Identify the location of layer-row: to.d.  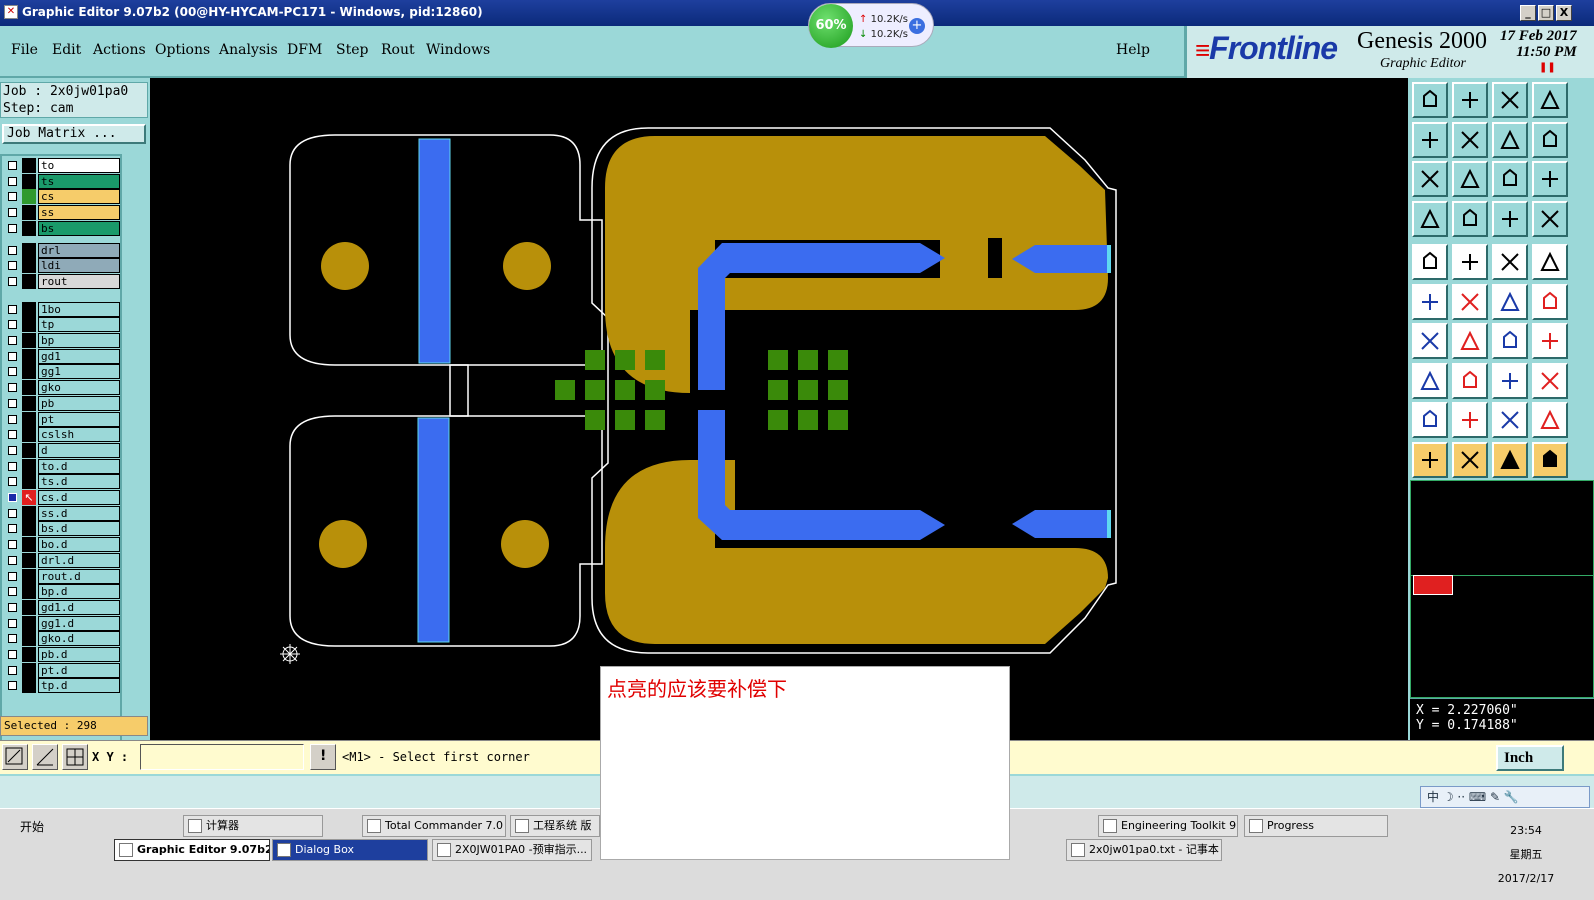
(62, 466).